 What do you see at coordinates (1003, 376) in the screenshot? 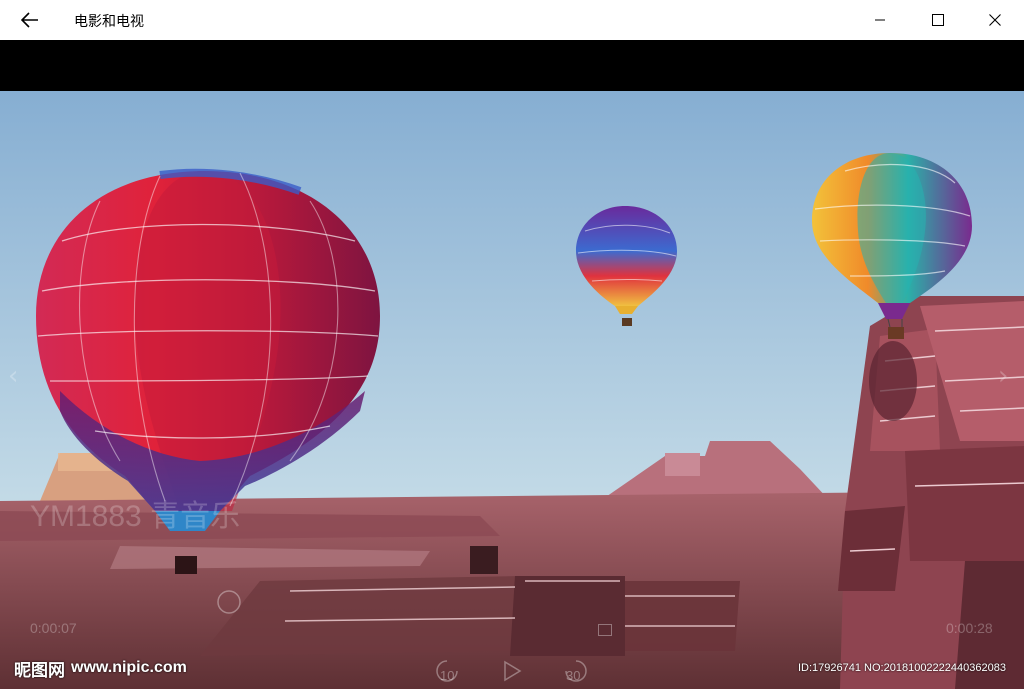
I see `next-arrow: ›` at bounding box center [1003, 376].